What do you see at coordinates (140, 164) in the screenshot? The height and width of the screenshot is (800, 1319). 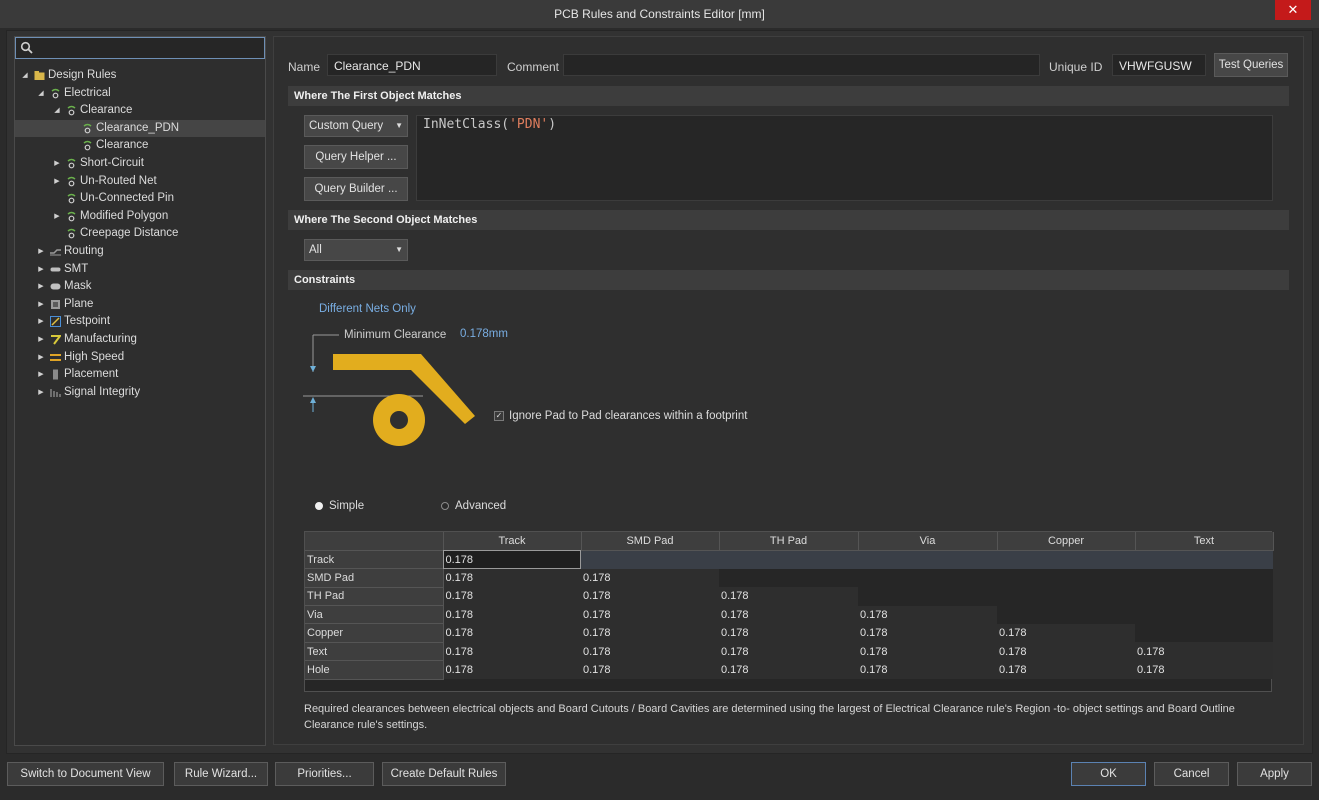 I see `tree-item-short-circuit: ▶ Short-Circuit` at bounding box center [140, 164].